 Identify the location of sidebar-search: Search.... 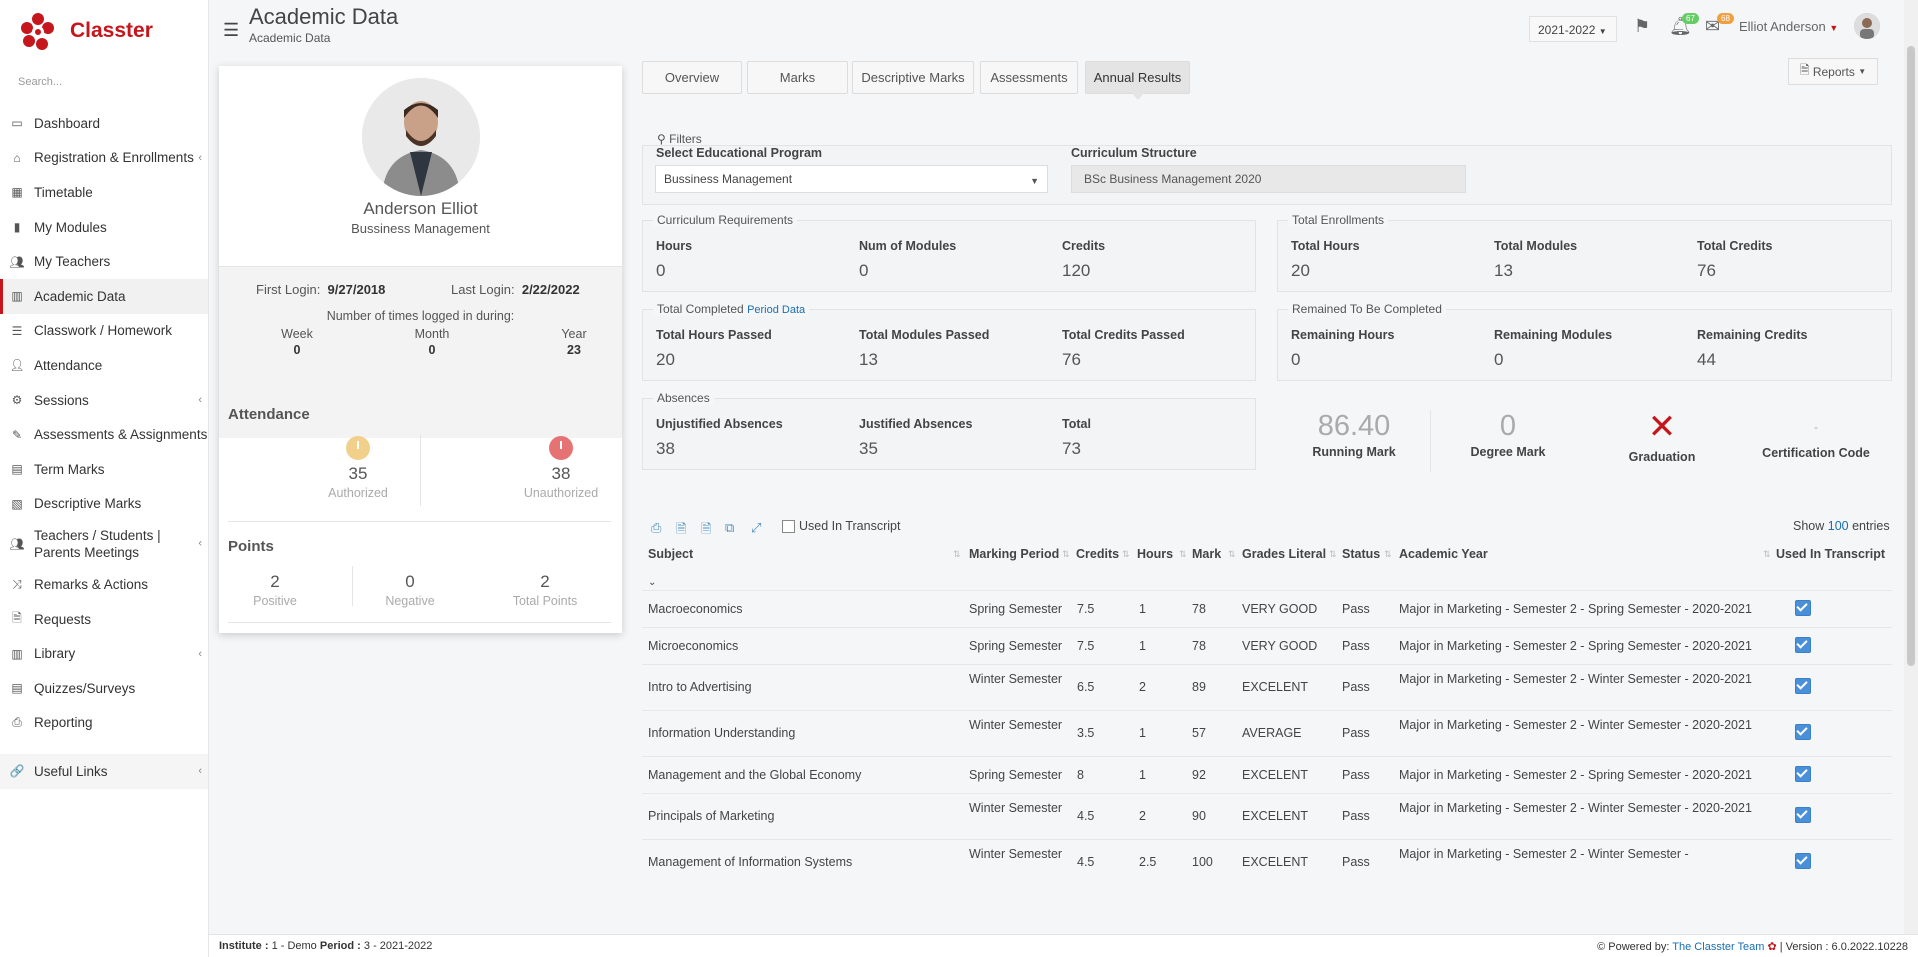
(104, 84).